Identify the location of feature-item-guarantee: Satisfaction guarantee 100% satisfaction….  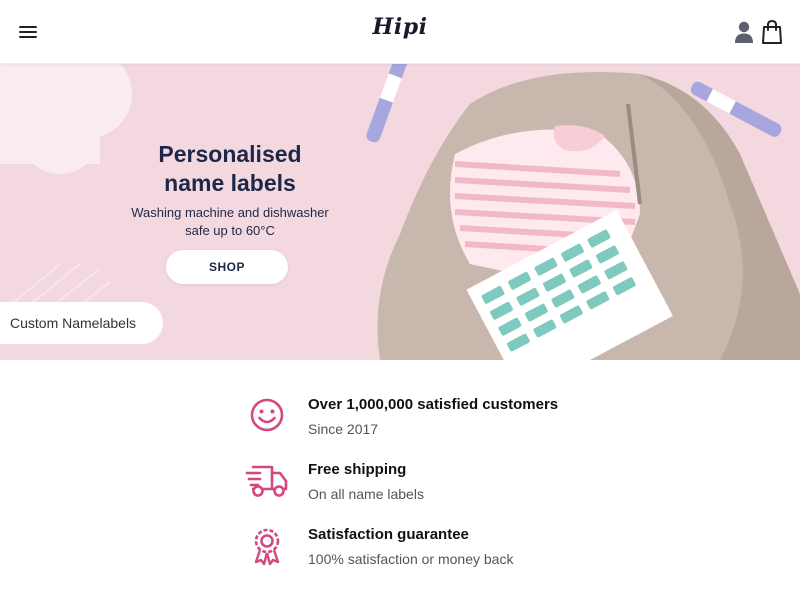
(424, 554).